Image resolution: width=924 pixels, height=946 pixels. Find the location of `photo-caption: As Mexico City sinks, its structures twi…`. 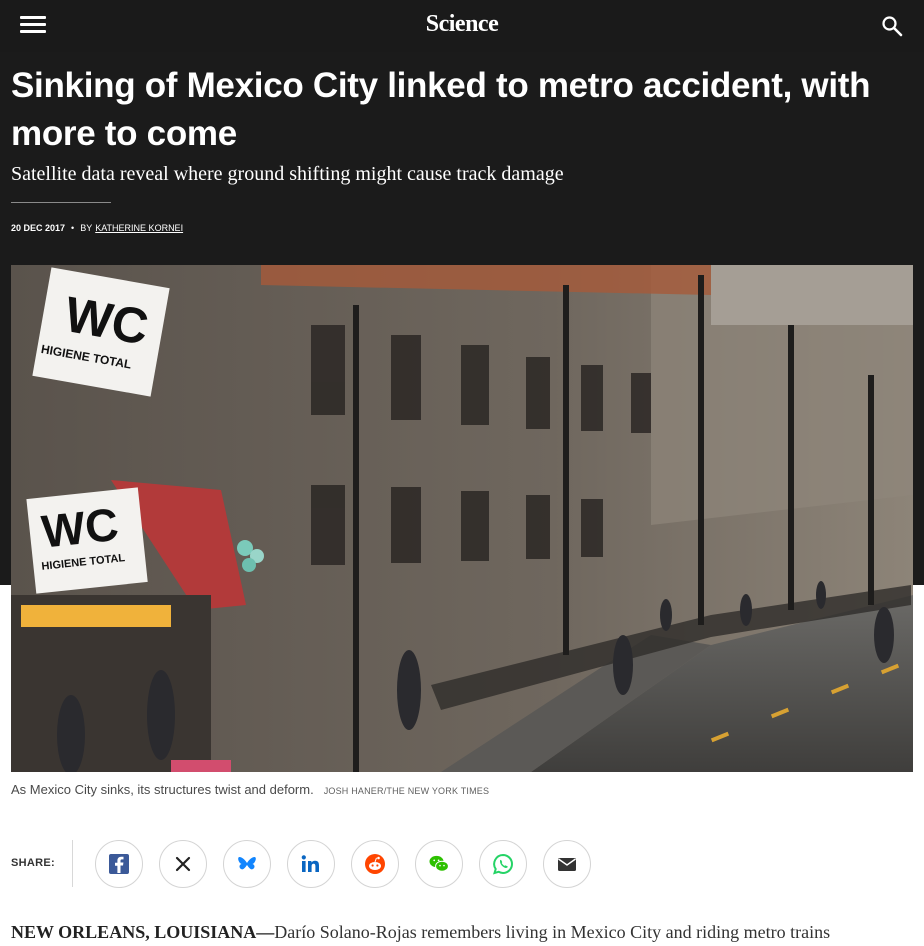

photo-caption: As Mexico City sinks, its structures twi… is located at coordinates (250, 789).